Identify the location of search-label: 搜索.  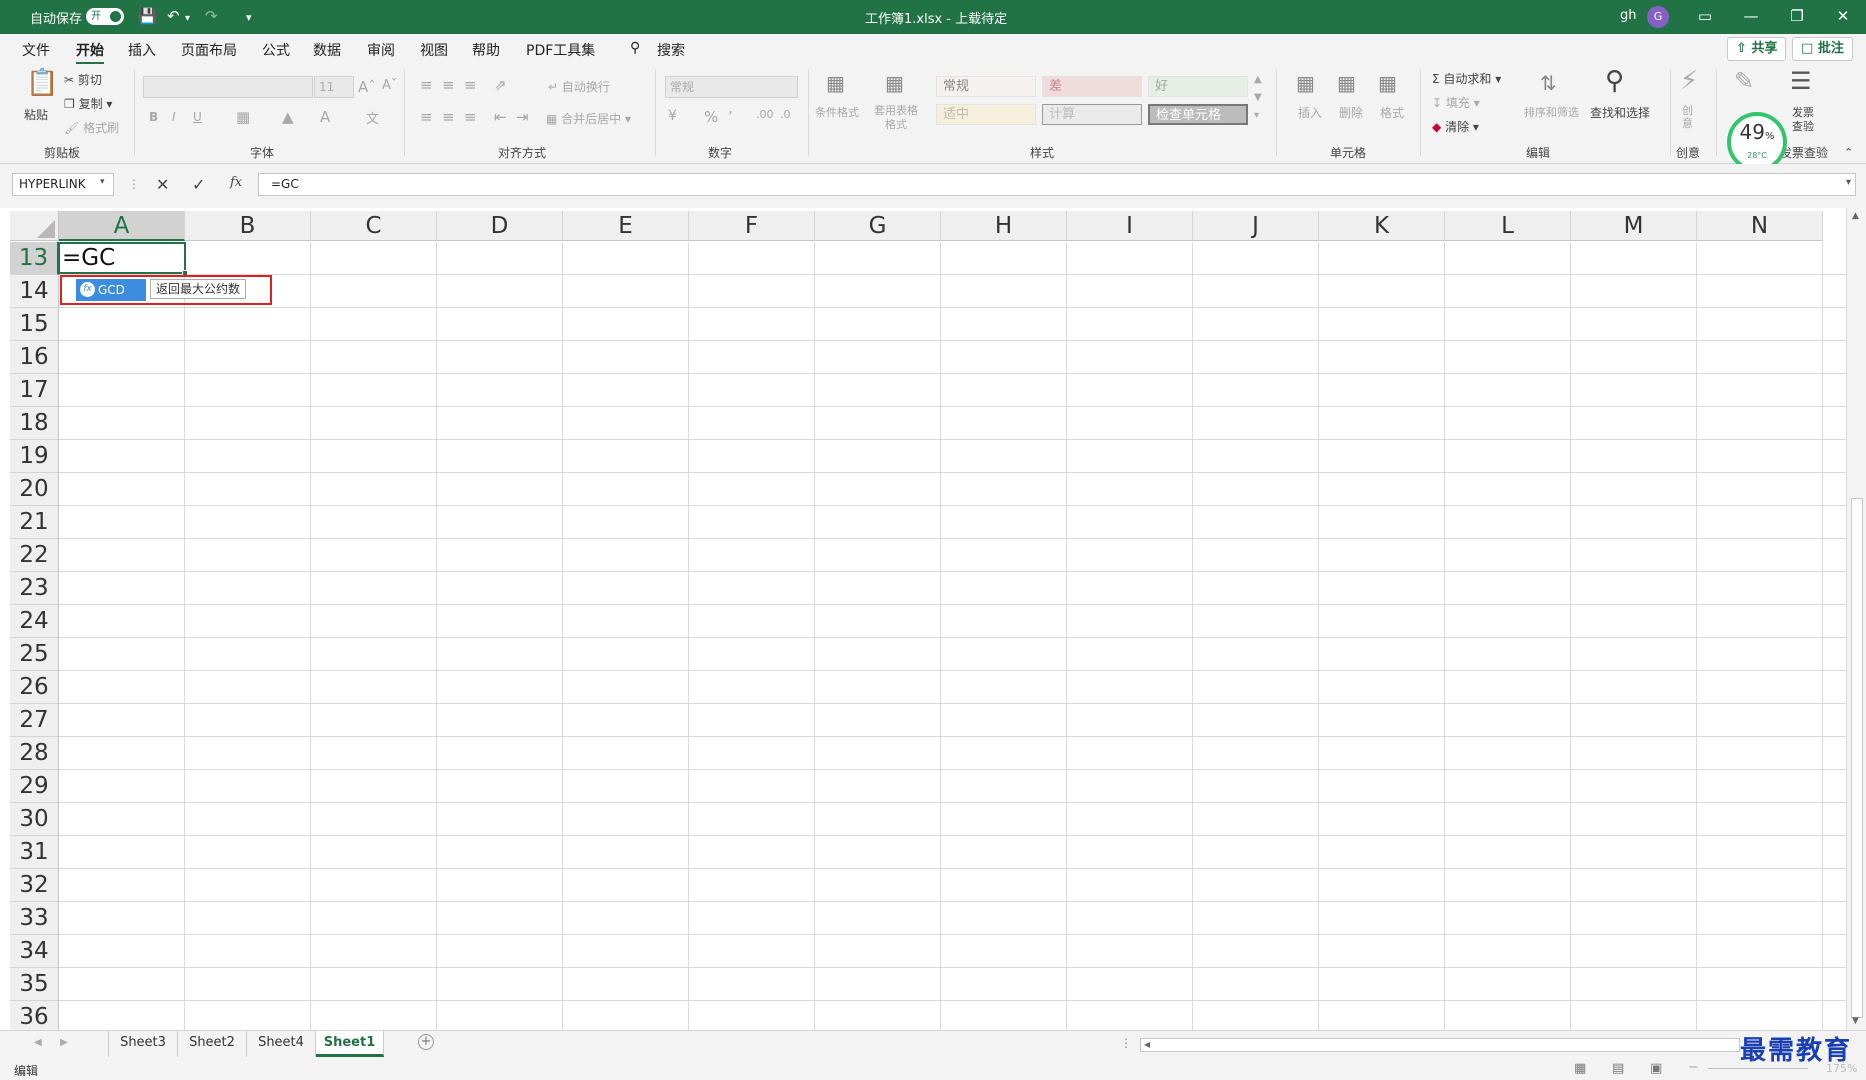
(671, 50).